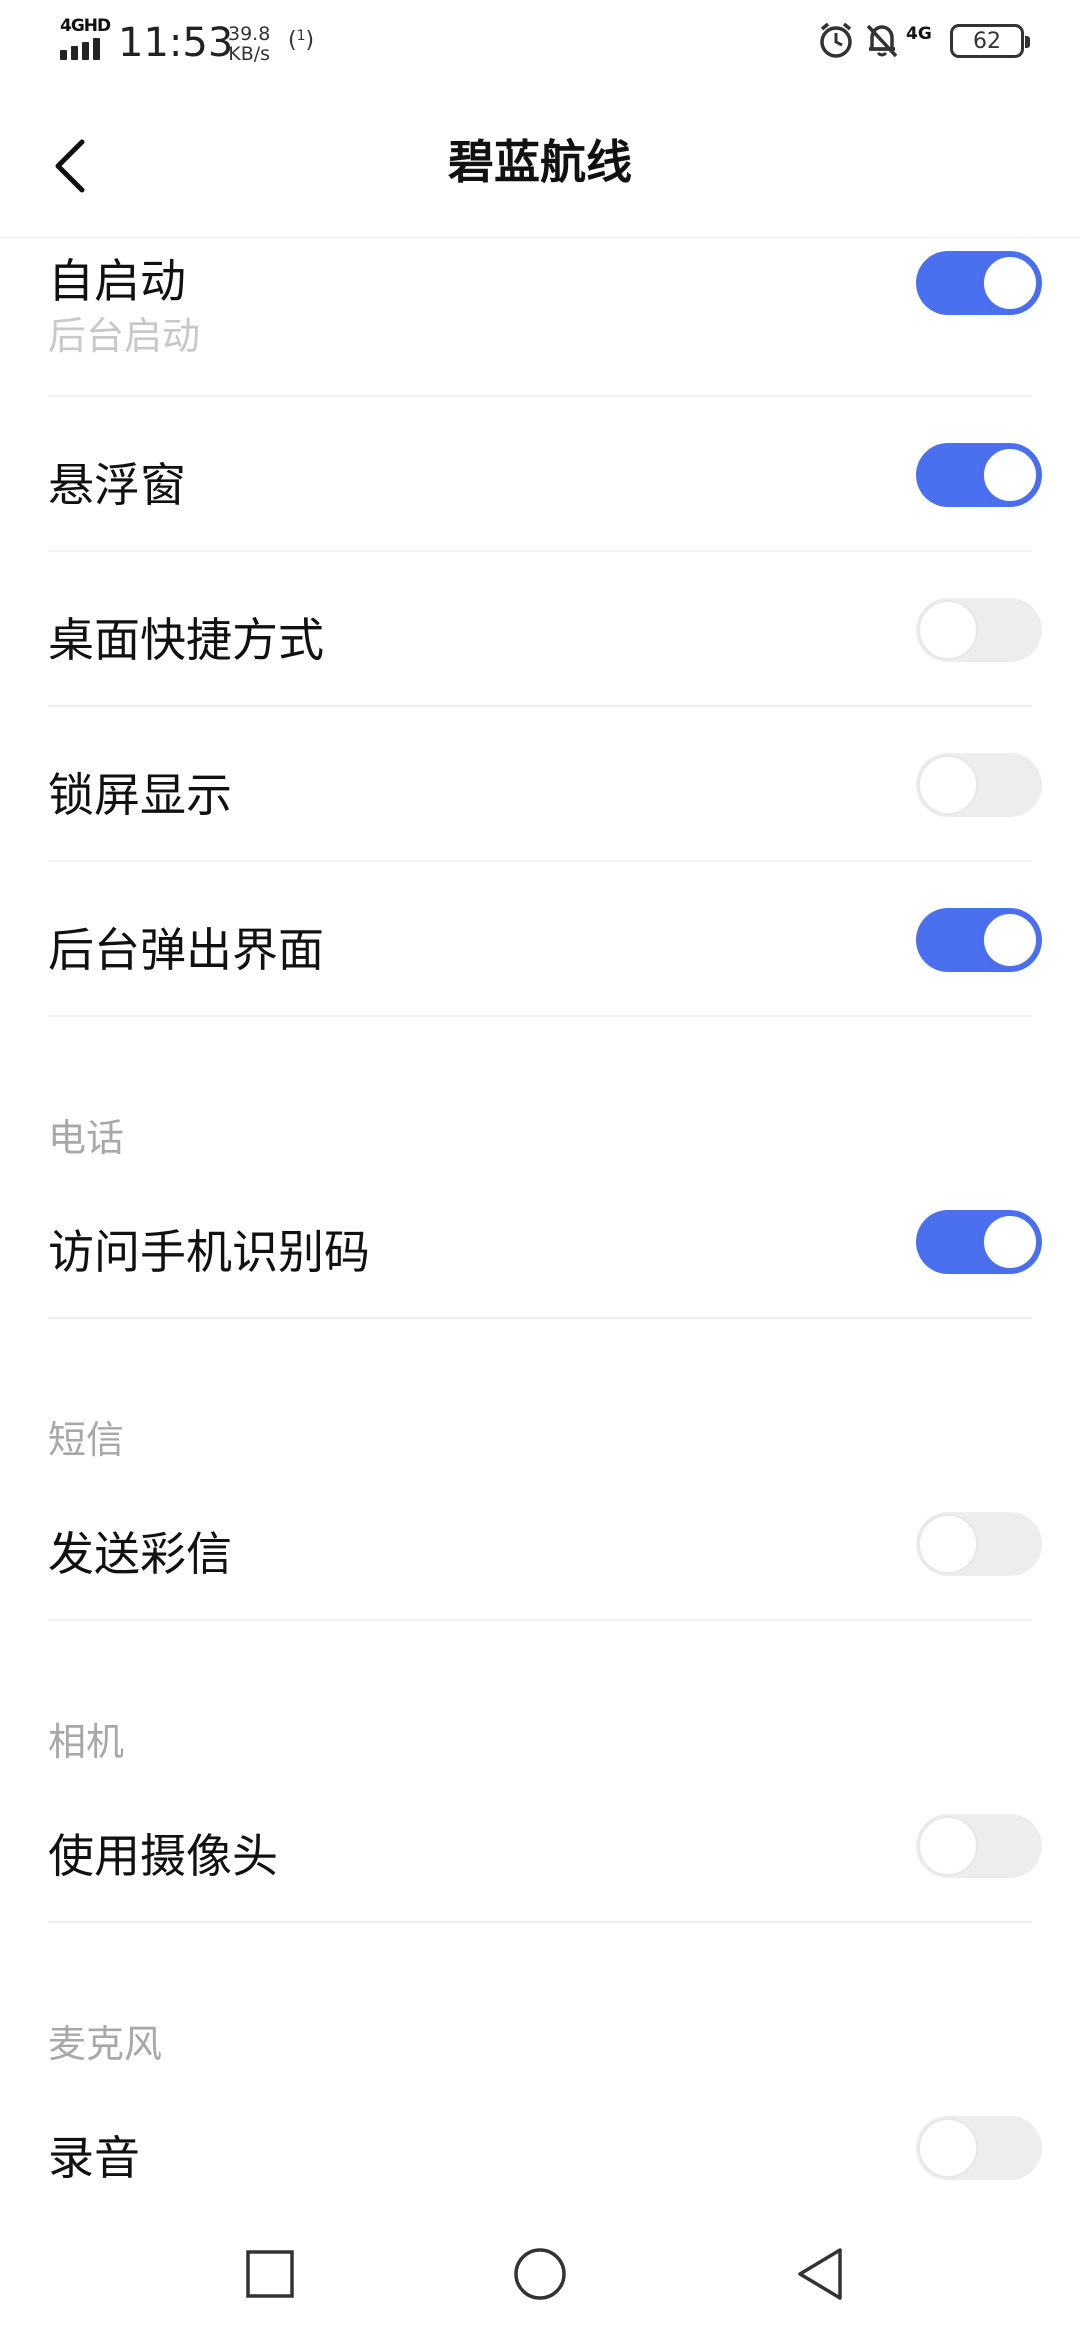 The image size is (1080, 2340). What do you see at coordinates (163, 1856) in the screenshot?
I see `row-title: 使用摄像头` at bounding box center [163, 1856].